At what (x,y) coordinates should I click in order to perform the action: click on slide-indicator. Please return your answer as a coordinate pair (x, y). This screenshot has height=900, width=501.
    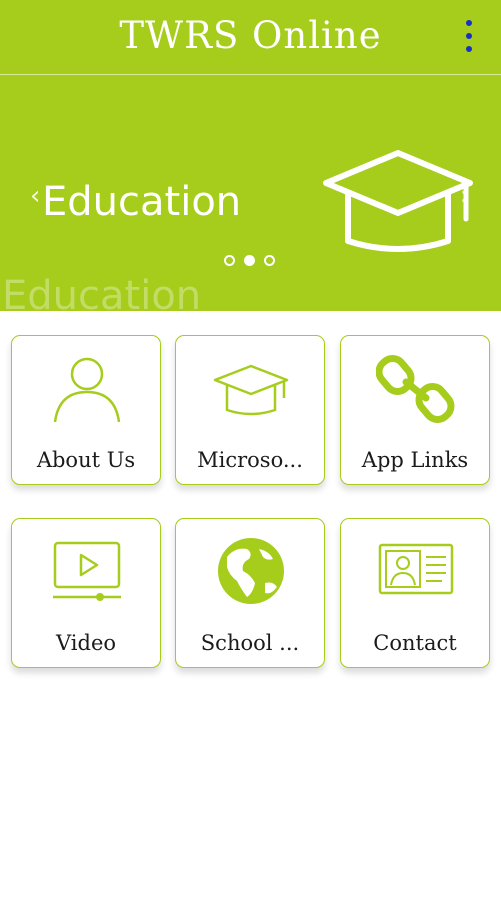
    Looking at the image, I should click on (252, 262).